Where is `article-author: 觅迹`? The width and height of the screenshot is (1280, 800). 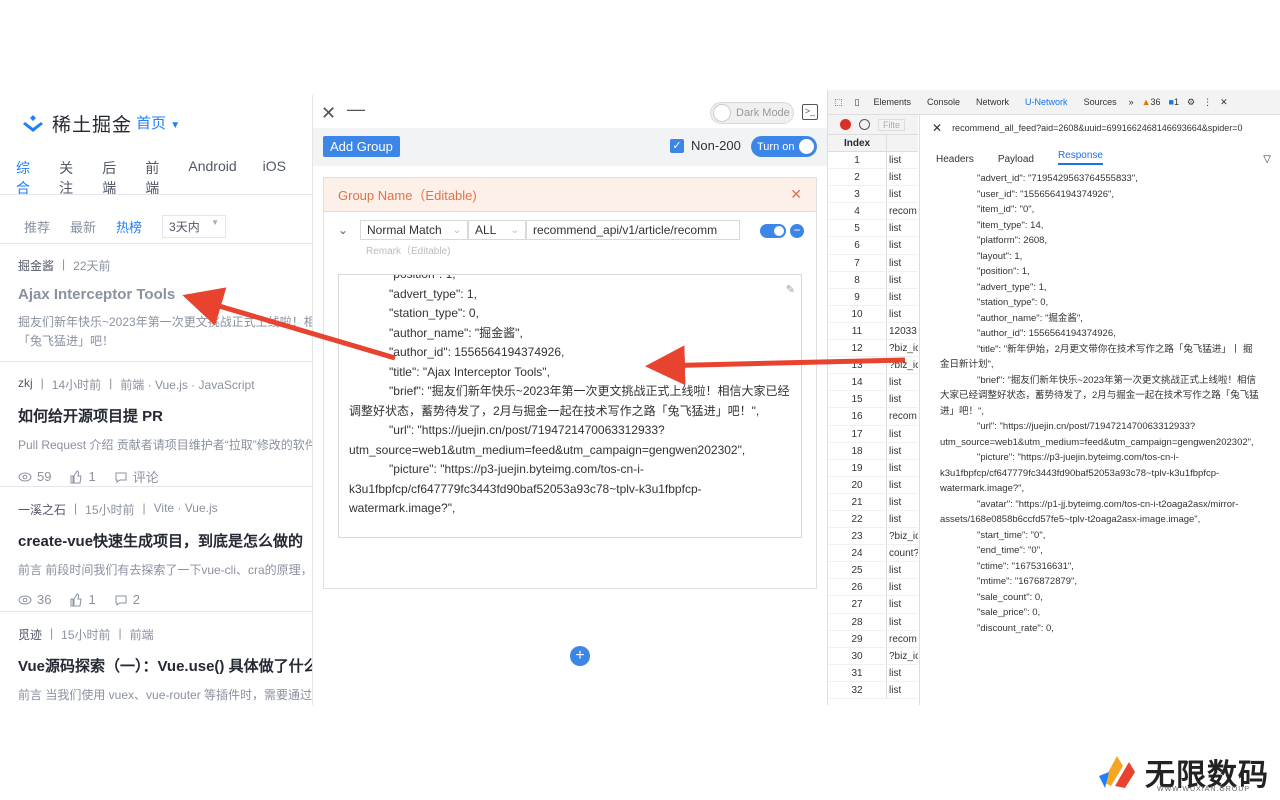 article-author: 觅迹 is located at coordinates (30, 634).